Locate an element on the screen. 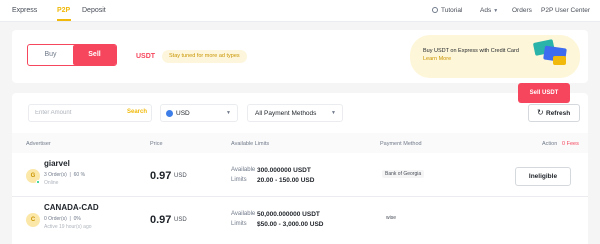 The image size is (600, 244). ineligible-button: Ineligible is located at coordinates (543, 176).